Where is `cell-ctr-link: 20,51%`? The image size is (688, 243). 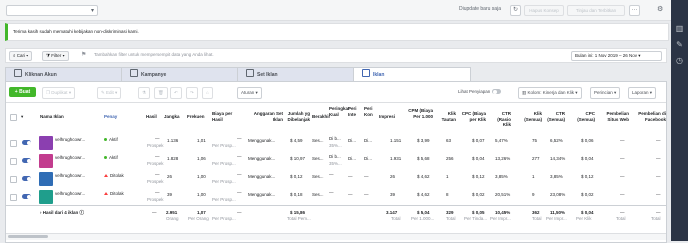 cell-ctr-link: 20,51% is located at coordinates (503, 194).